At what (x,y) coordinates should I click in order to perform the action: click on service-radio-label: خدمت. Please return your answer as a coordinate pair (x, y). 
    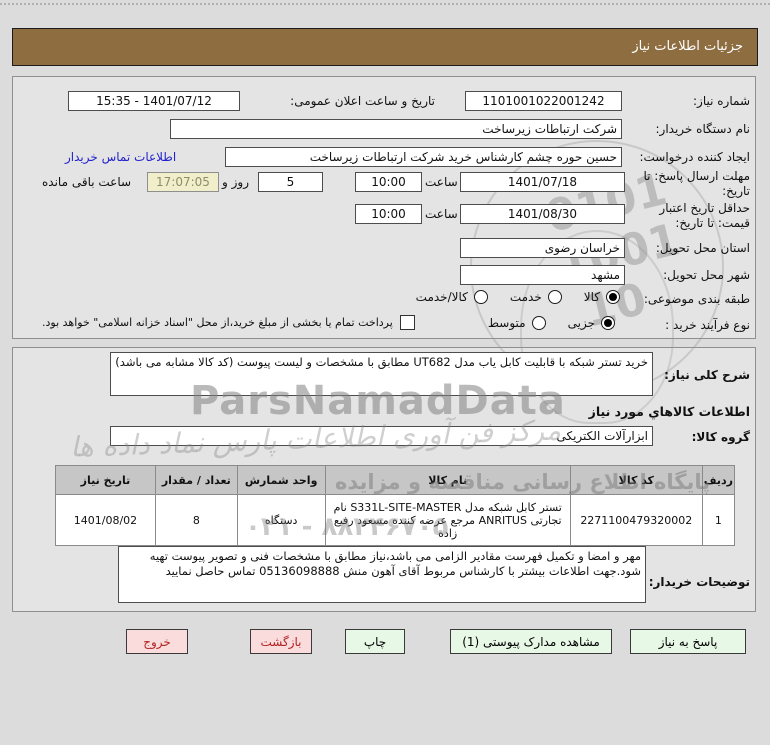
    Looking at the image, I should click on (525, 297).